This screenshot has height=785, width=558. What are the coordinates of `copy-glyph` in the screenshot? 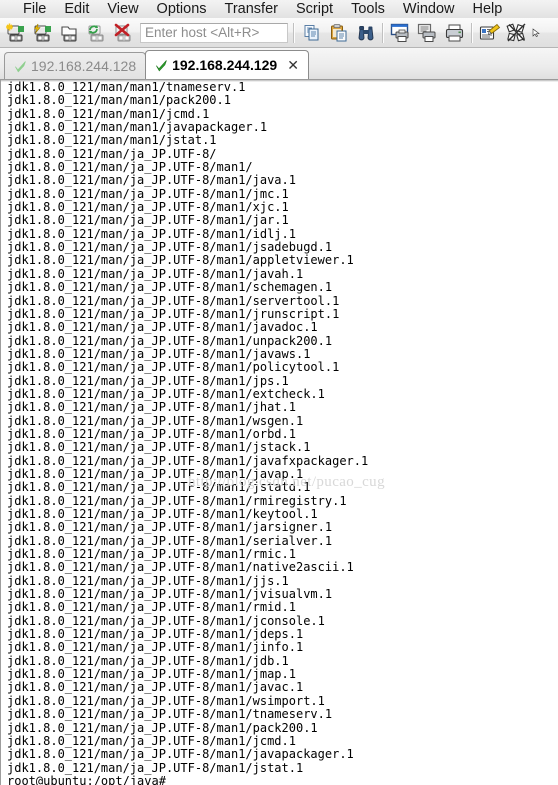 It's located at (311, 32).